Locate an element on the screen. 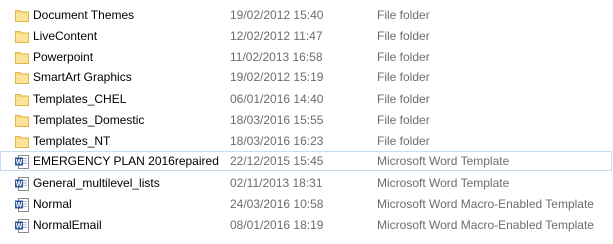  file-name: LiveContent is located at coordinates (65, 36).